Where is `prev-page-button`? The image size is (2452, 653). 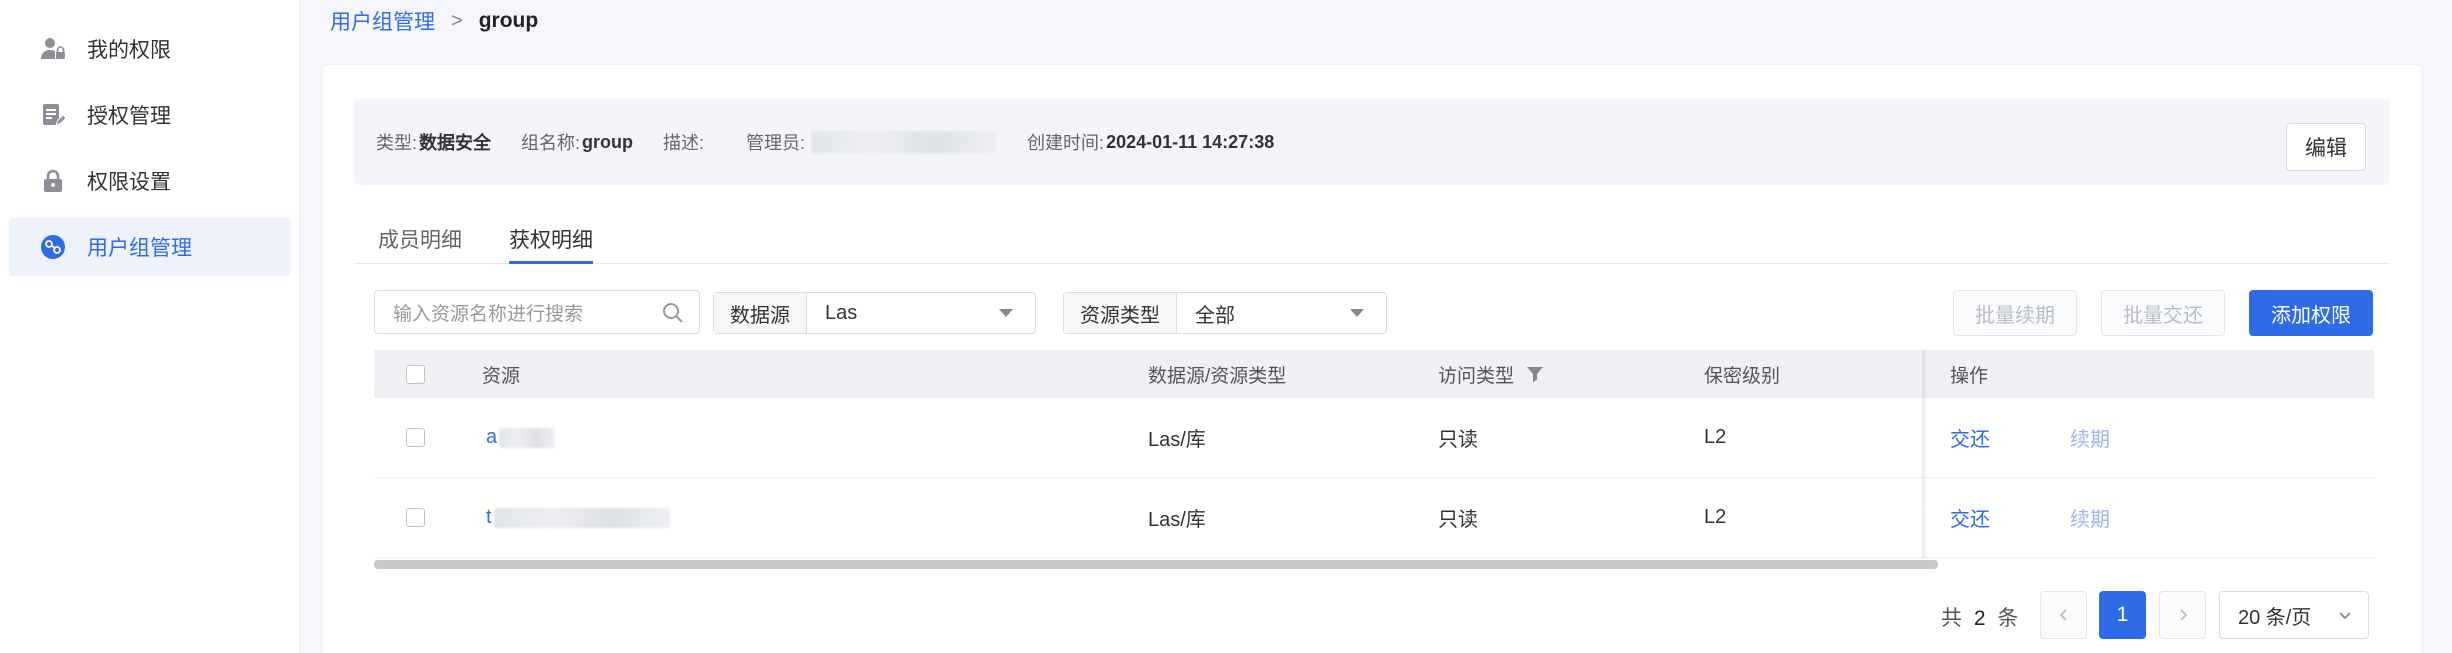
prev-page-button is located at coordinates (2063, 615).